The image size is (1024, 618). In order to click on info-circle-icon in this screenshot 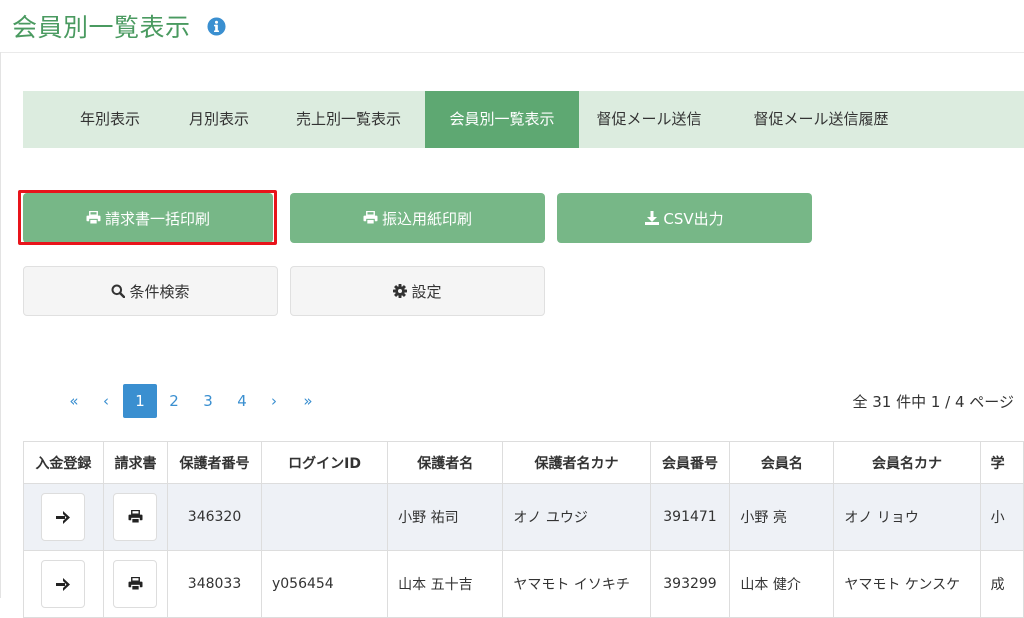, I will do `click(216, 26)`.